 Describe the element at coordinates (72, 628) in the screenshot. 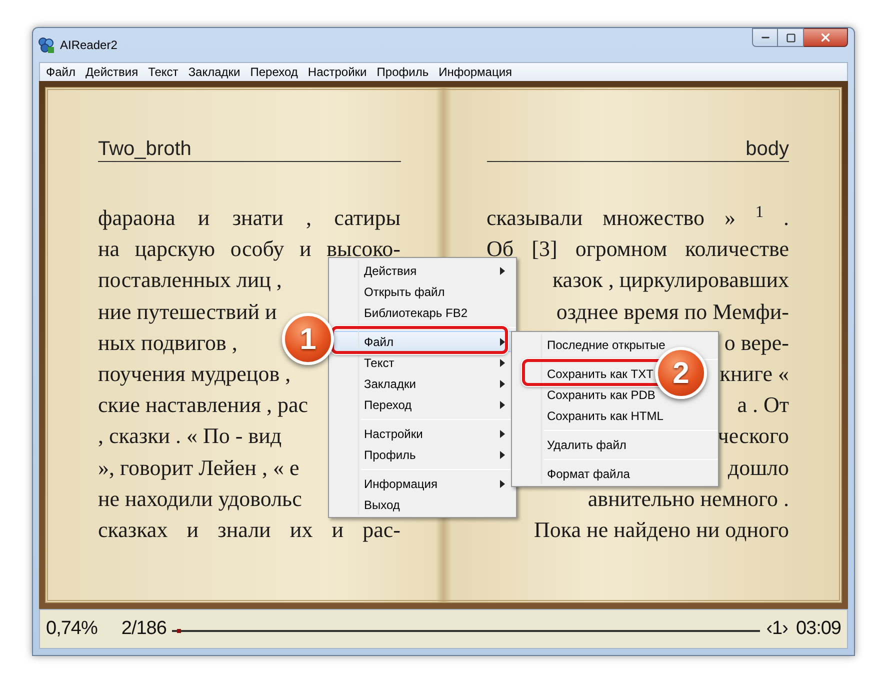

I see `progress-percent: 0,74%` at that location.